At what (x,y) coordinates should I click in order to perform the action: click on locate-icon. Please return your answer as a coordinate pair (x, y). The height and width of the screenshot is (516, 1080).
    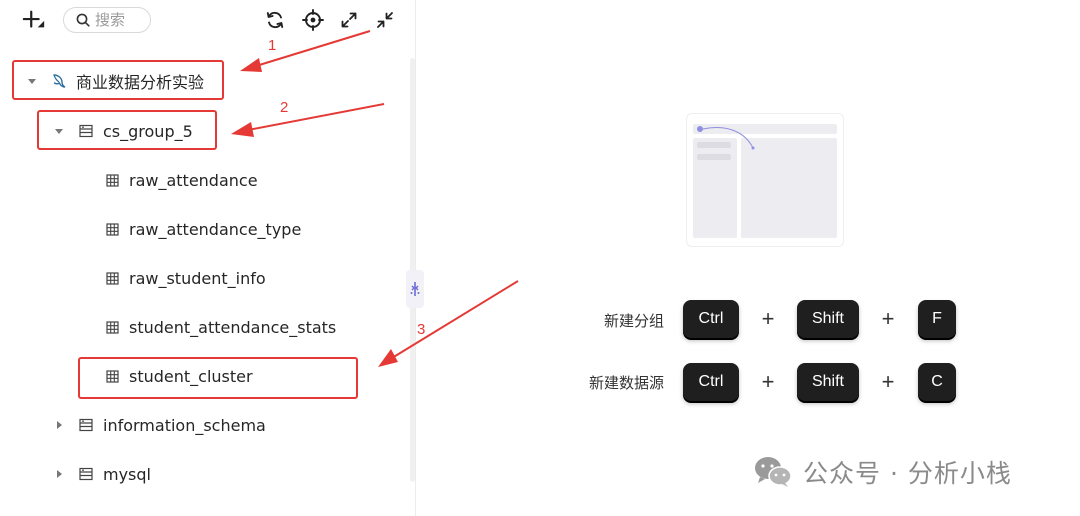
    Looking at the image, I should click on (313, 20).